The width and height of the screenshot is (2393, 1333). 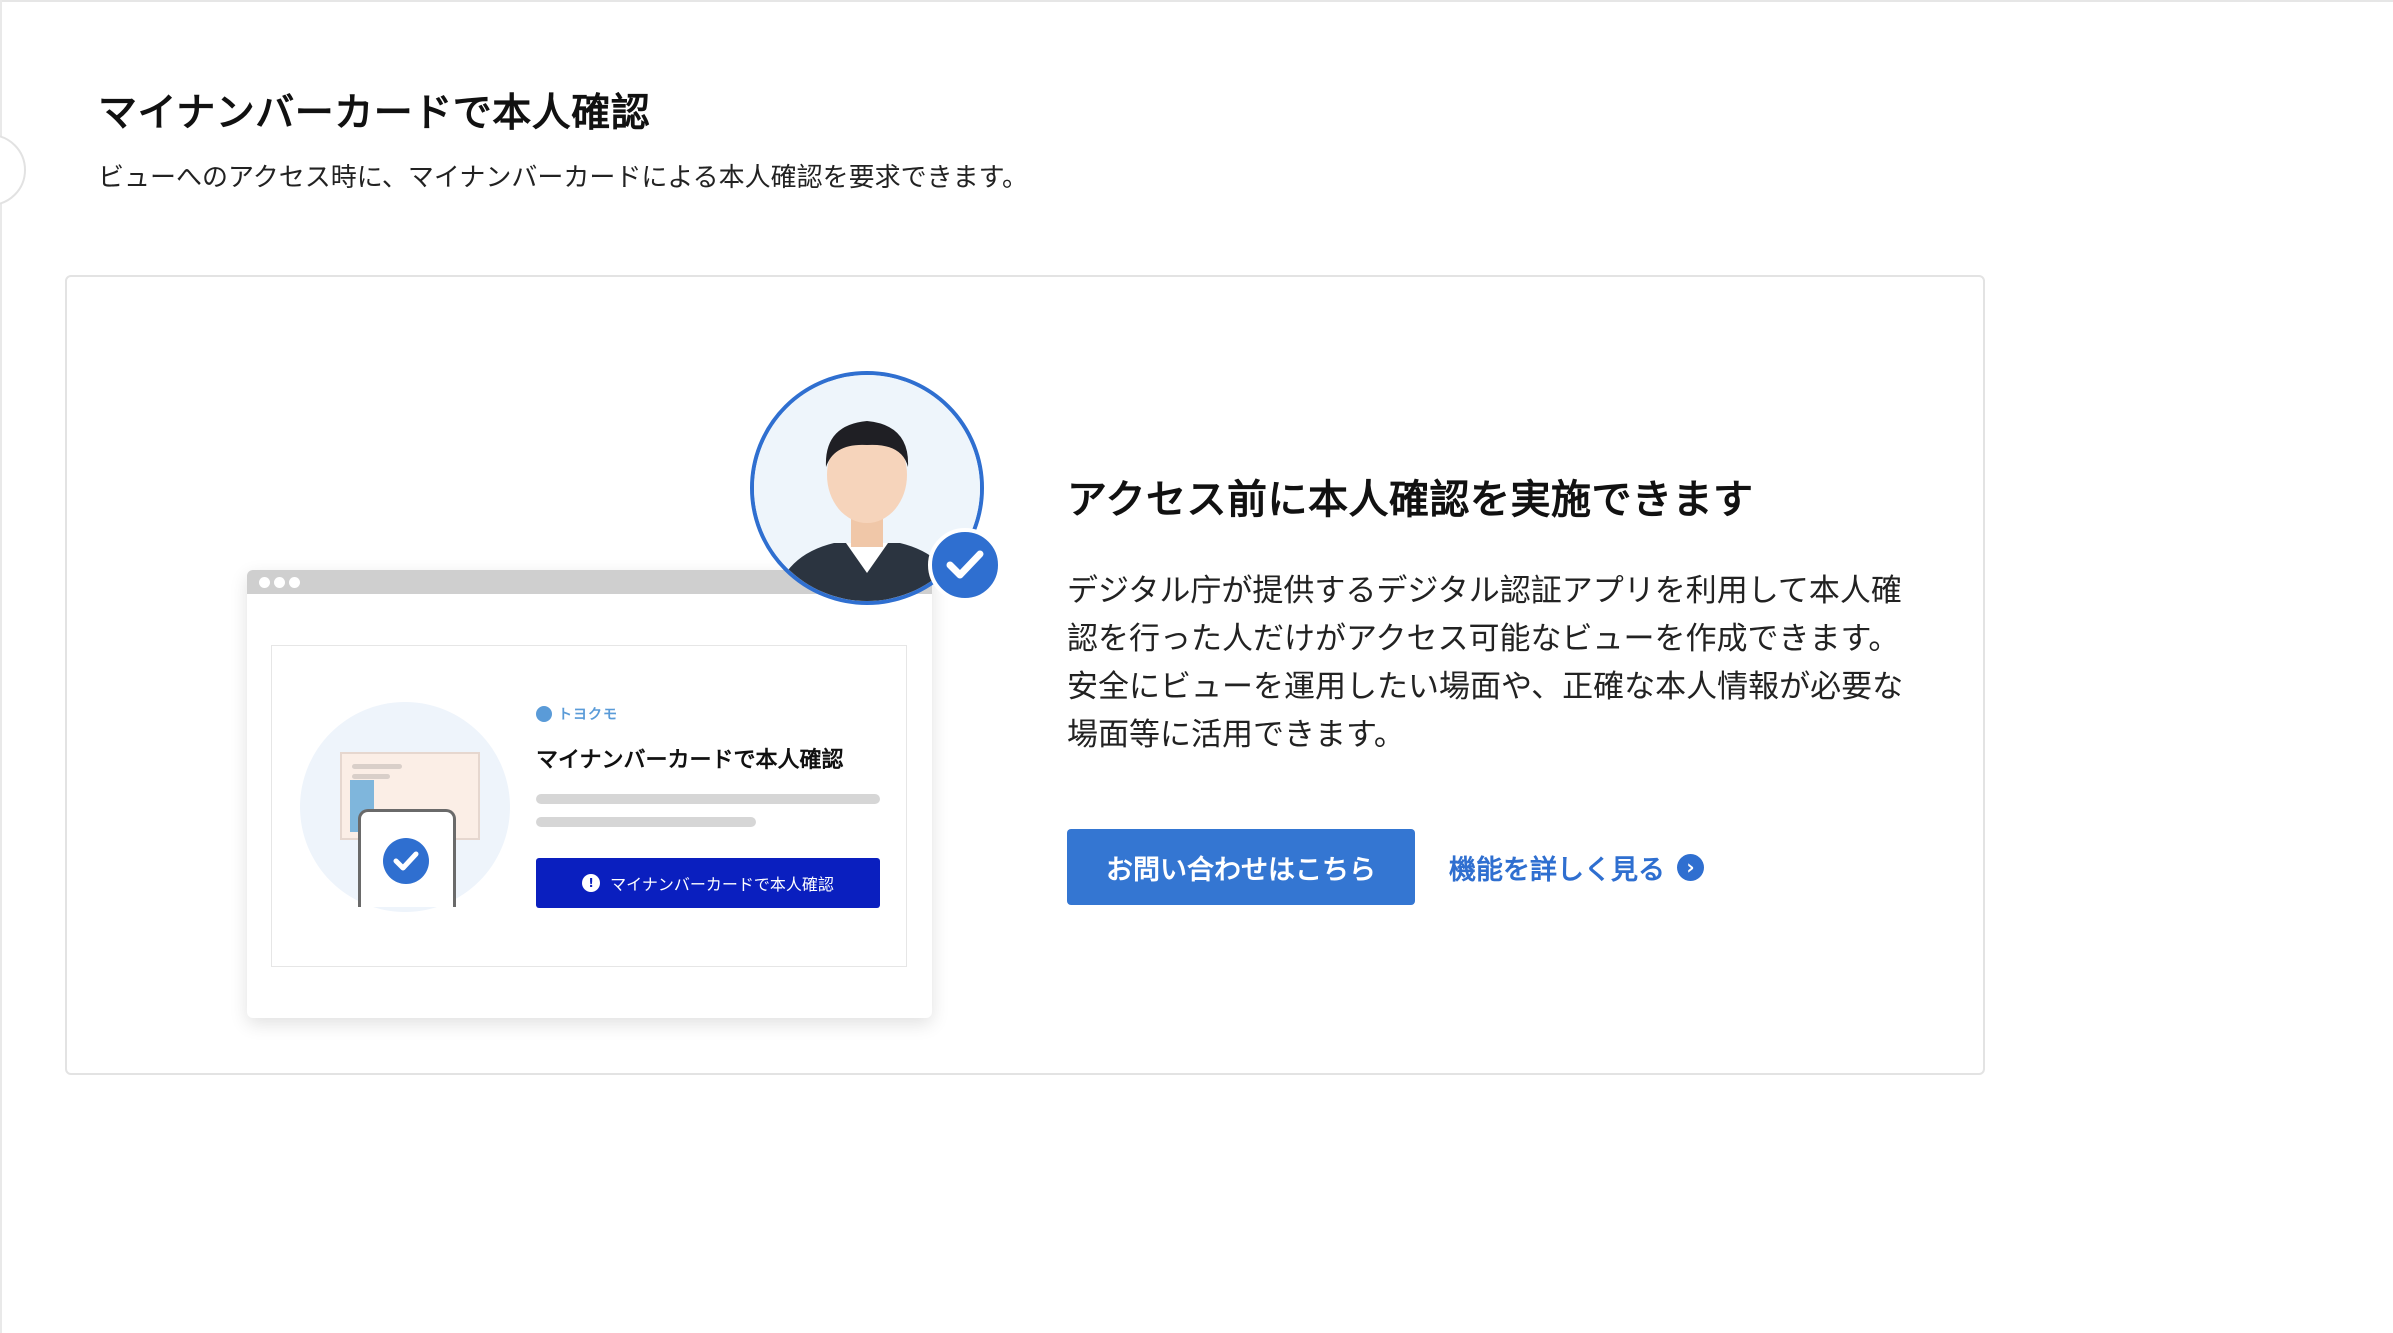 What do you see at coordinates (544, 714) in the screenshot?
I see `toyokumo-logo-icon` at bounding box center [544, 714].